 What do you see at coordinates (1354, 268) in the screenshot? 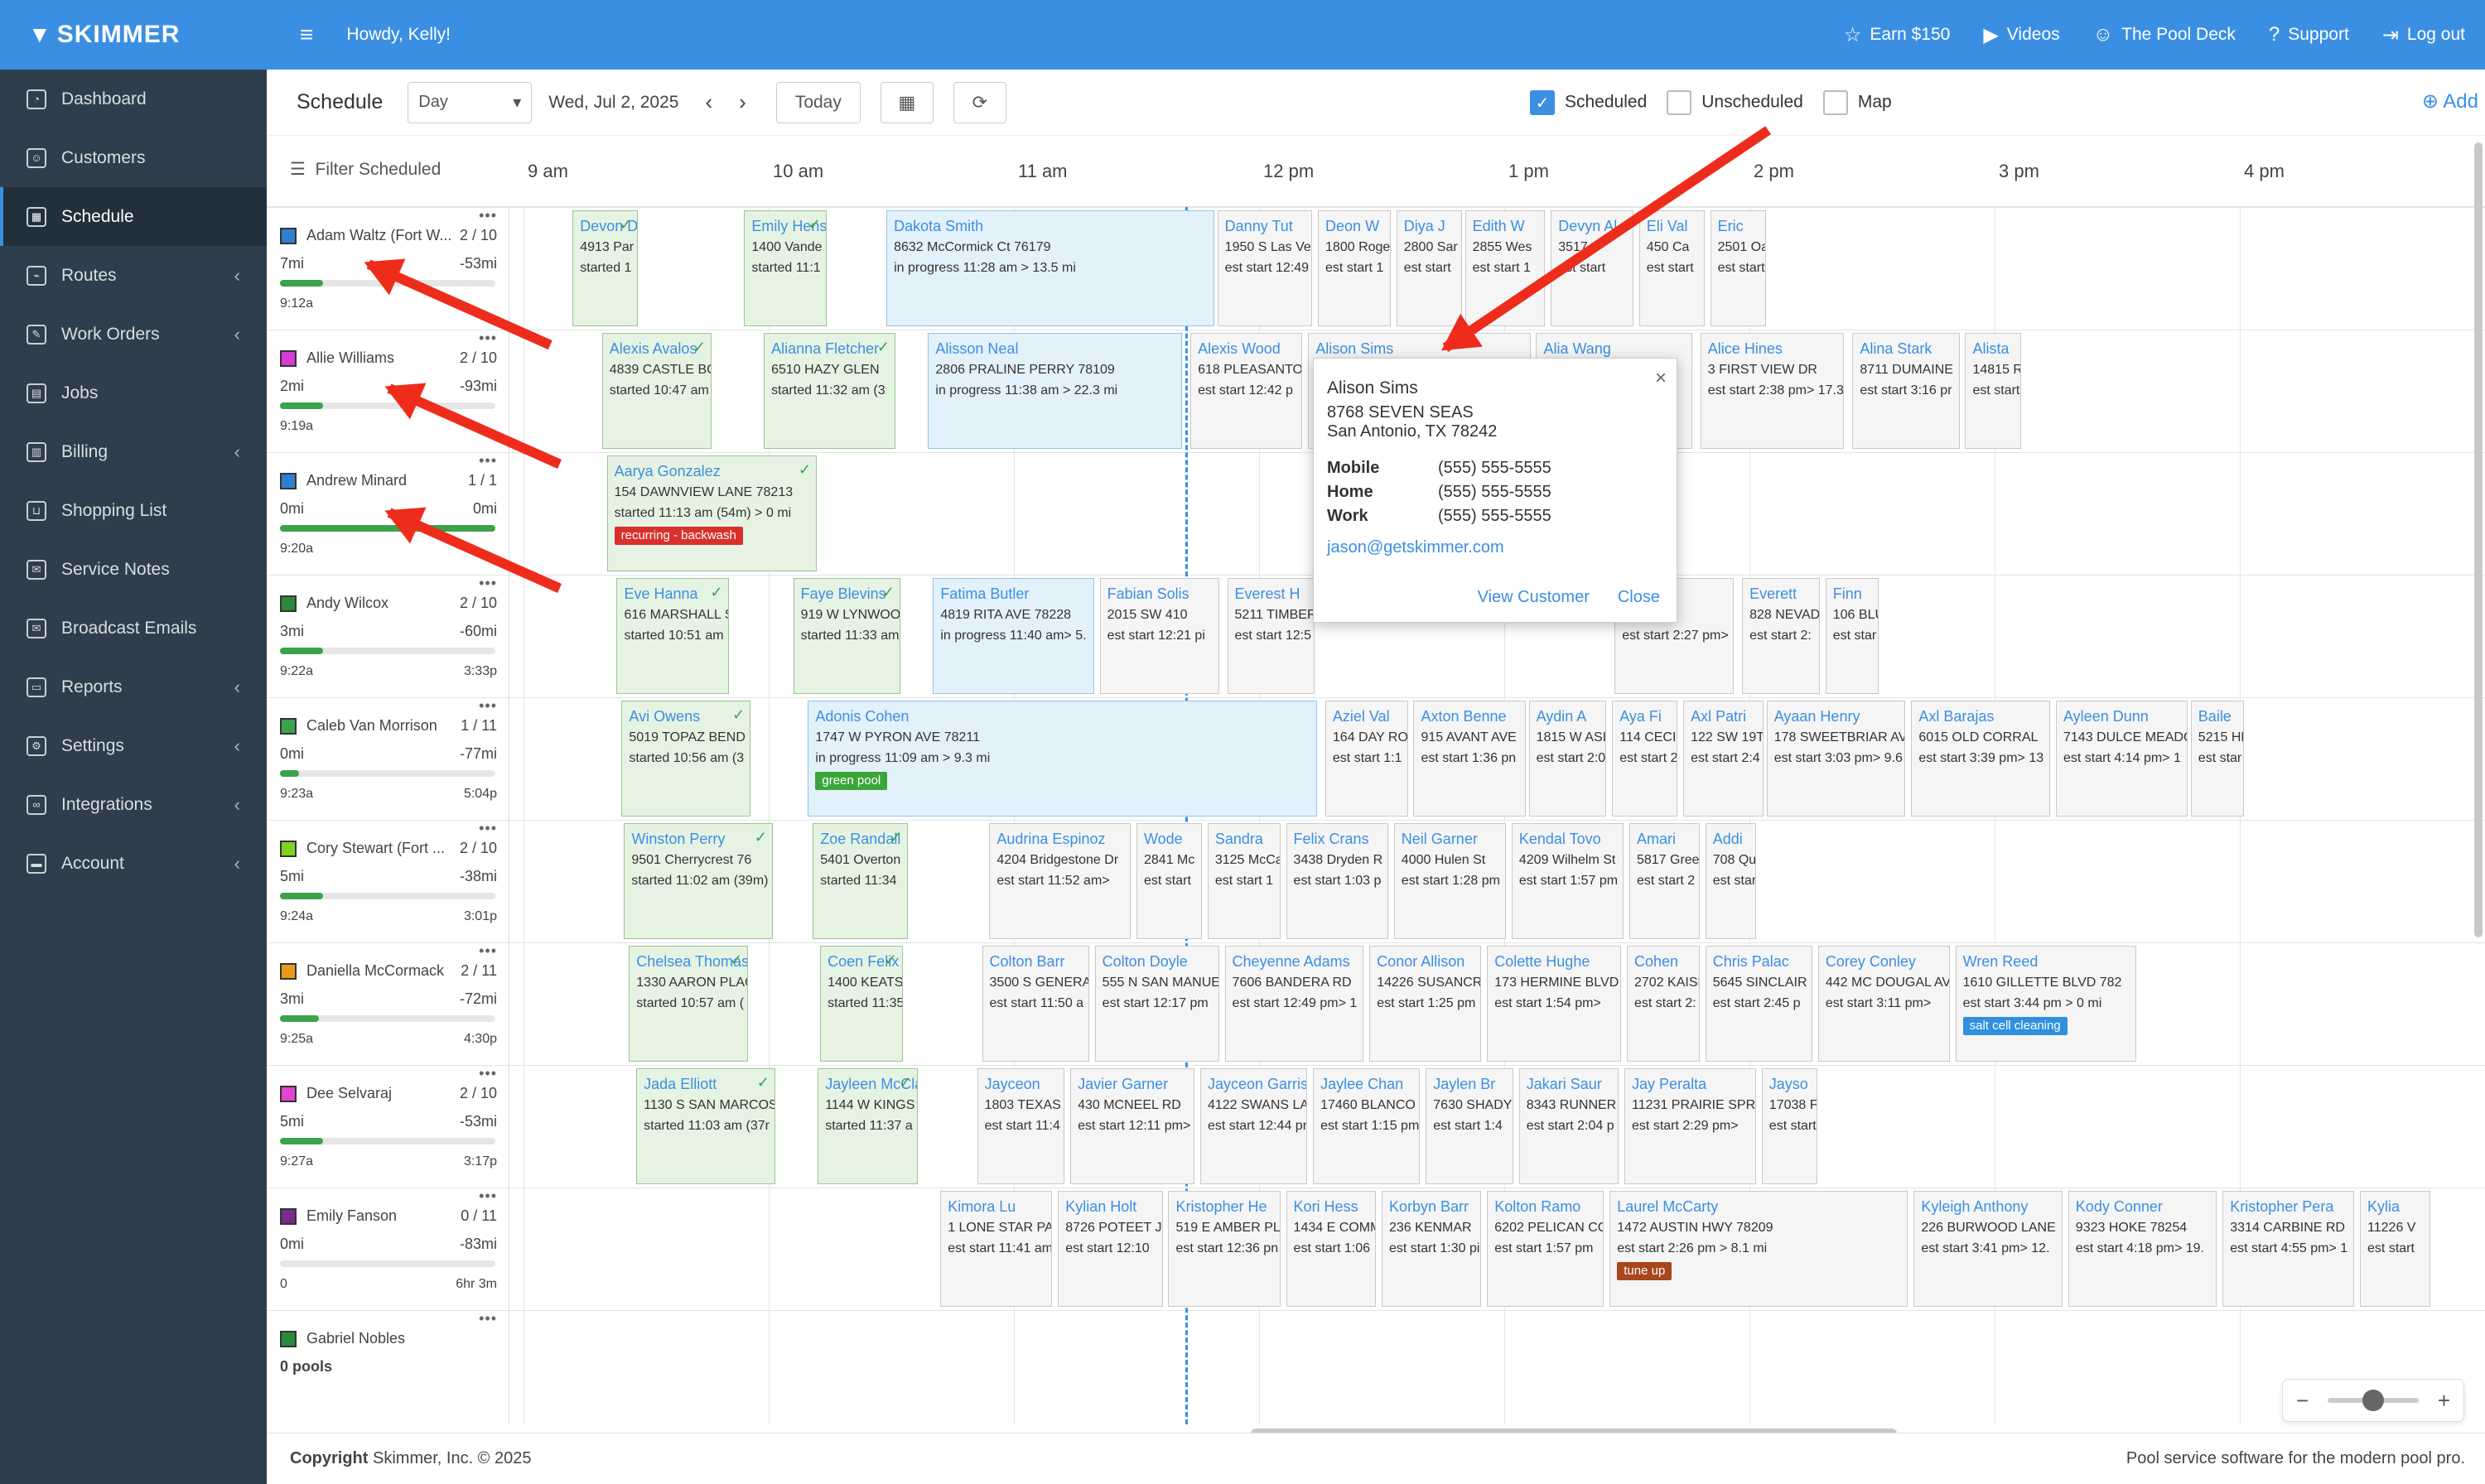
I see `job-card: Deon W 1800 Roge est start 1` at bounding box center [1354, 268].